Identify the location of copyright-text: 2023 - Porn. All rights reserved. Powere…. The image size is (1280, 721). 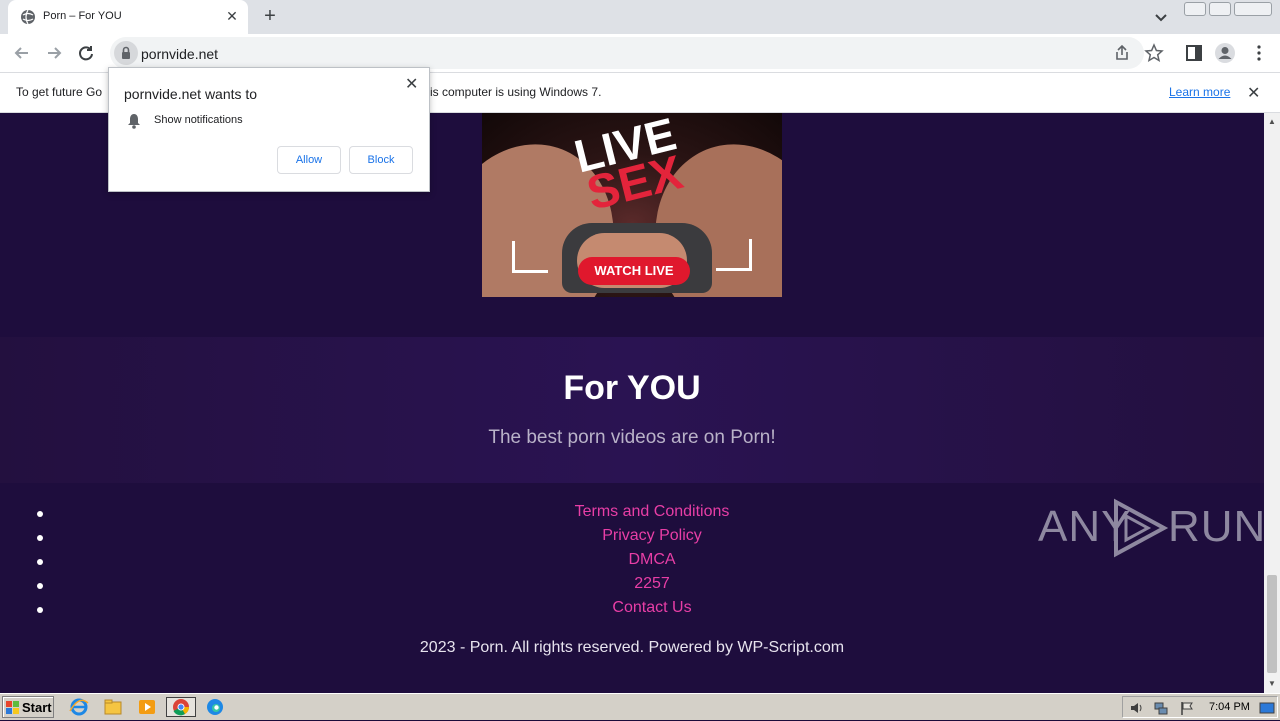
(632, 647).